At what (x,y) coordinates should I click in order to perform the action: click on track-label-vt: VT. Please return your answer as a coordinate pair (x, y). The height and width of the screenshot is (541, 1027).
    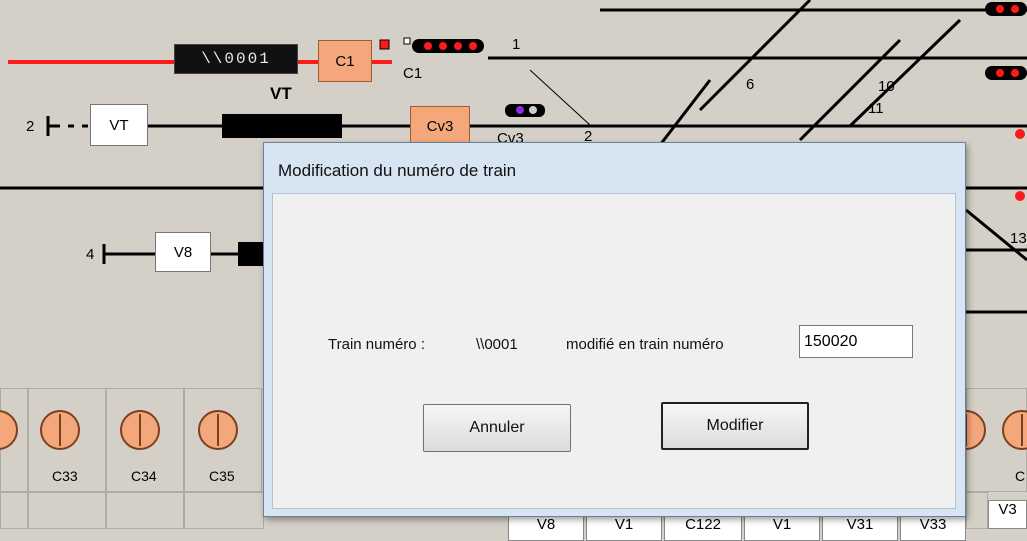
    Looking at the image, I should click on (281, 93).